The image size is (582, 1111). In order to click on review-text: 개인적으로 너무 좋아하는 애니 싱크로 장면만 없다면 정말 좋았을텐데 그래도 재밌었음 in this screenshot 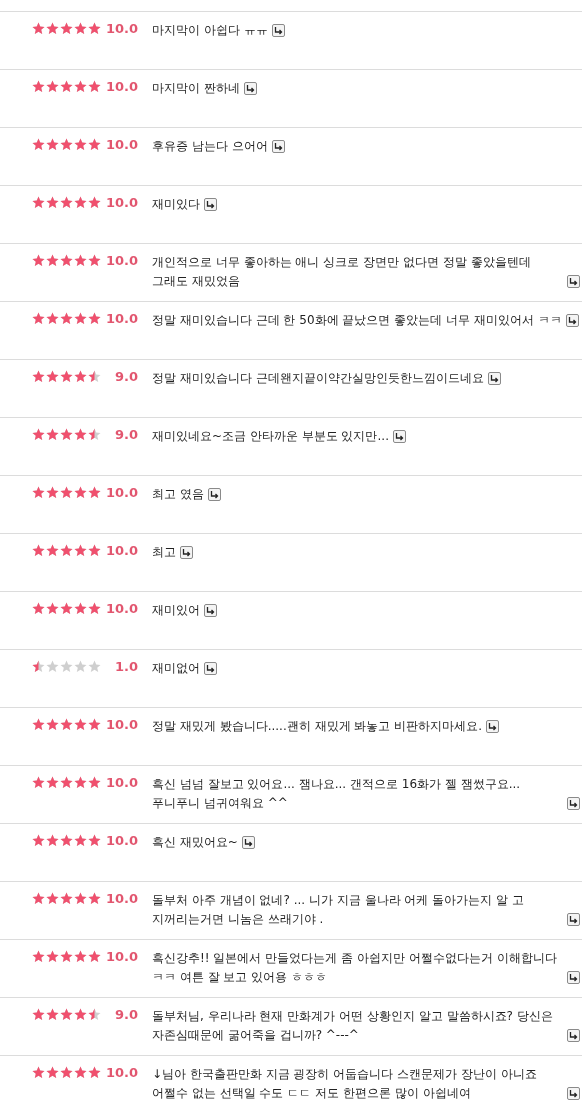, I will do `click(342, 272)`.